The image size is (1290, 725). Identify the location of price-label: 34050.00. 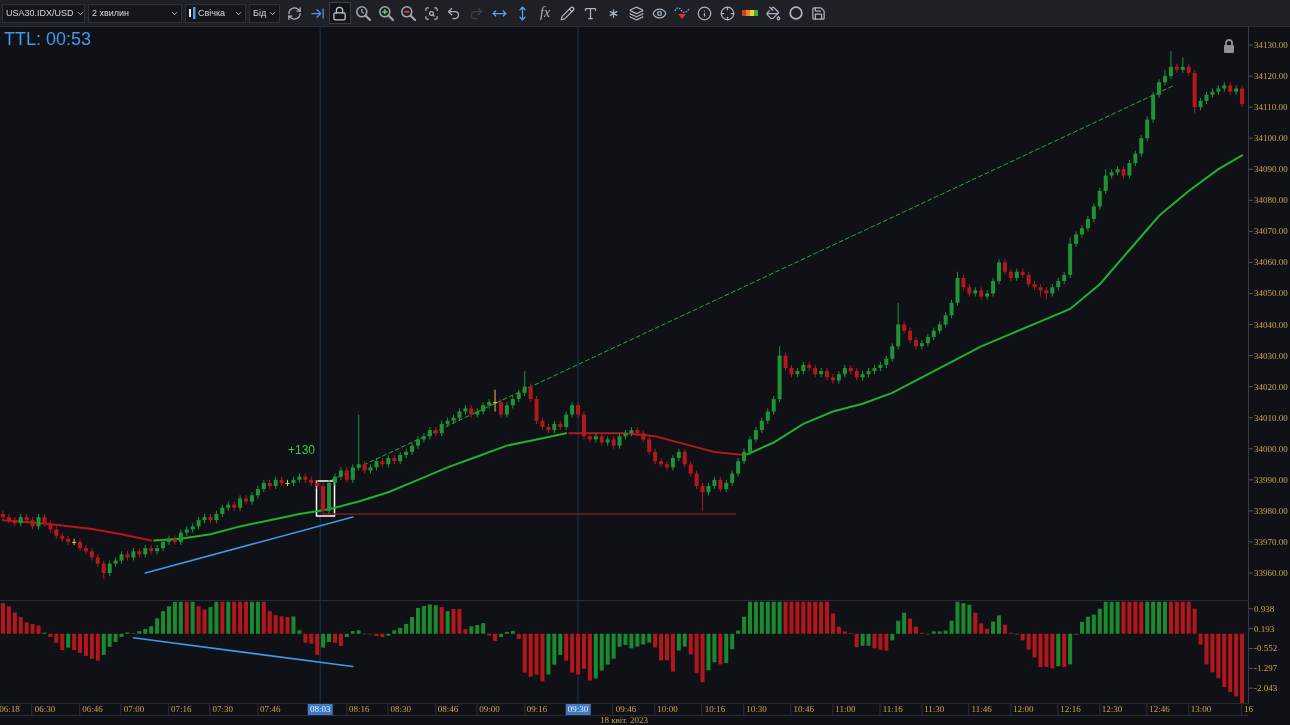
(1271, 293).